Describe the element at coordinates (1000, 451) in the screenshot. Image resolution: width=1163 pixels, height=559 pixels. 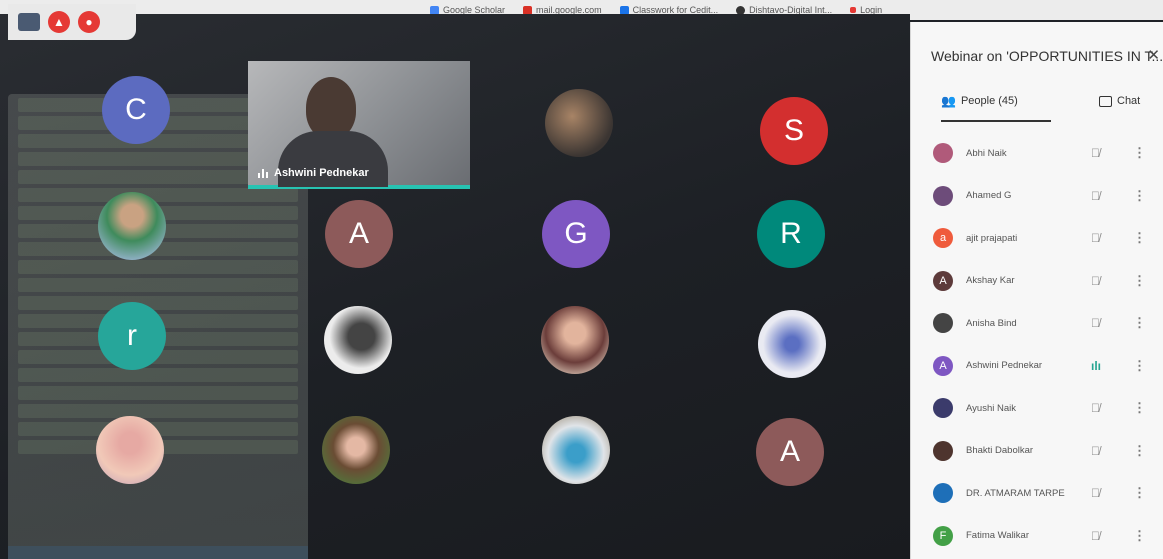
I see `participant-name: Bhakti Dabolkar` at that location.